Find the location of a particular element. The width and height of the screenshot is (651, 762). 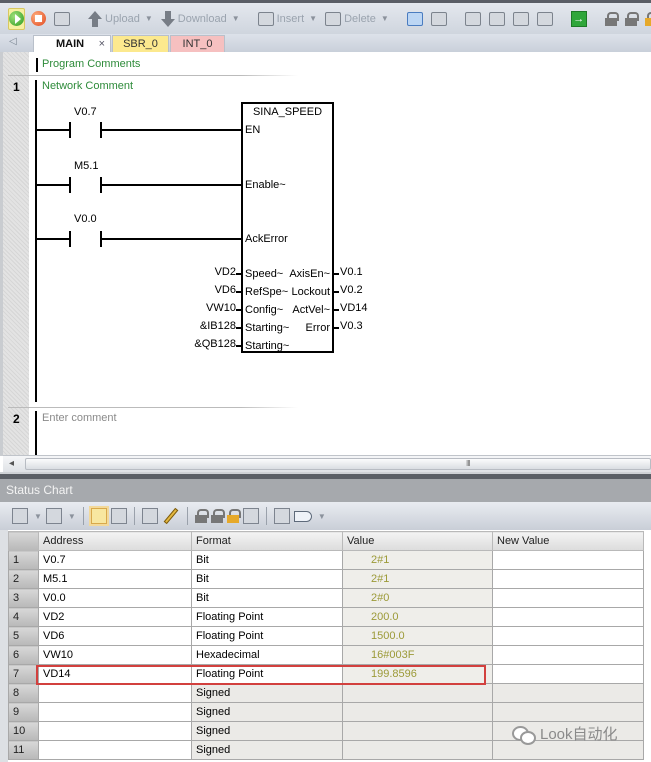

input-operand: VD2 is located at coordinates (225, 272).